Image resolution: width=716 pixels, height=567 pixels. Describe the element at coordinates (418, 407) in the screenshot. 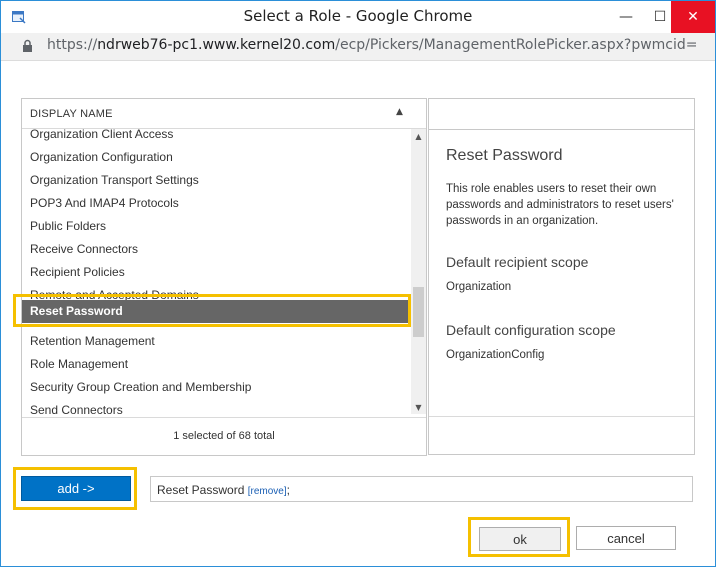

I see `scroll-down-icon: ▼` at that location.